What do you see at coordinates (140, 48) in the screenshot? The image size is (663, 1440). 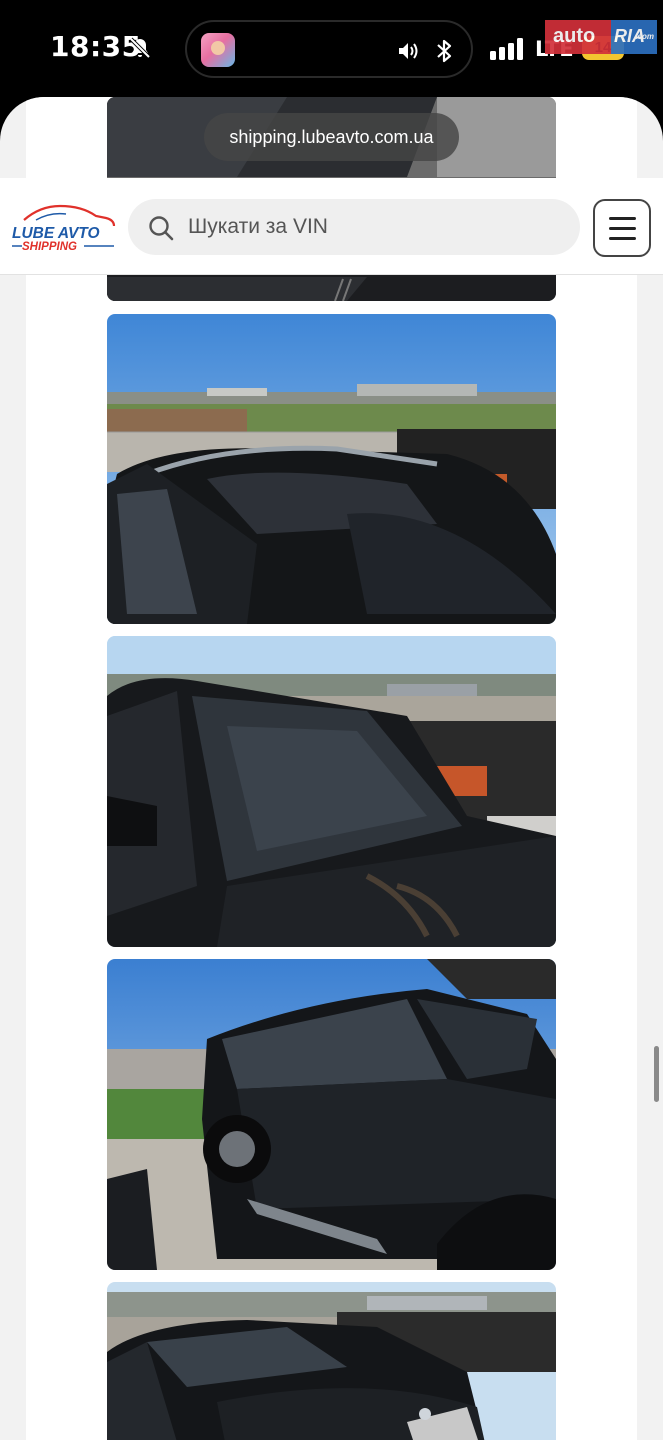 I see `bell-slash-icon` at bounding box center [140, 48].